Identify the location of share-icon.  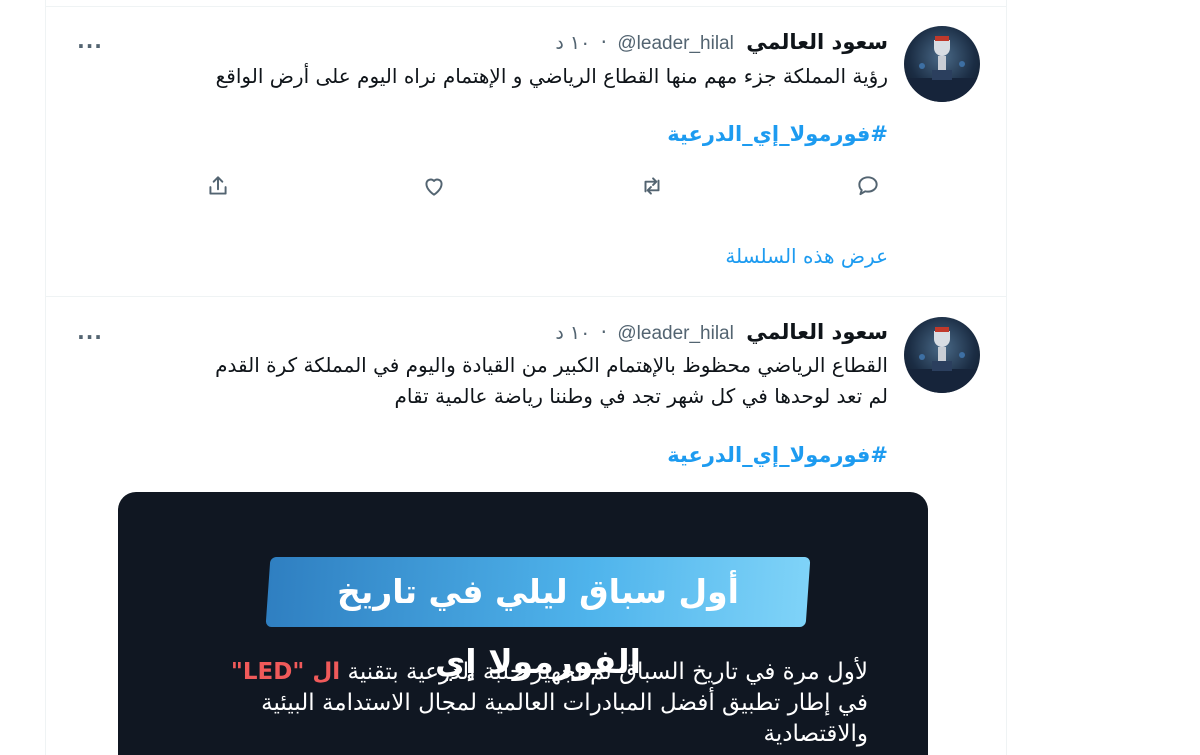
(218, 186).